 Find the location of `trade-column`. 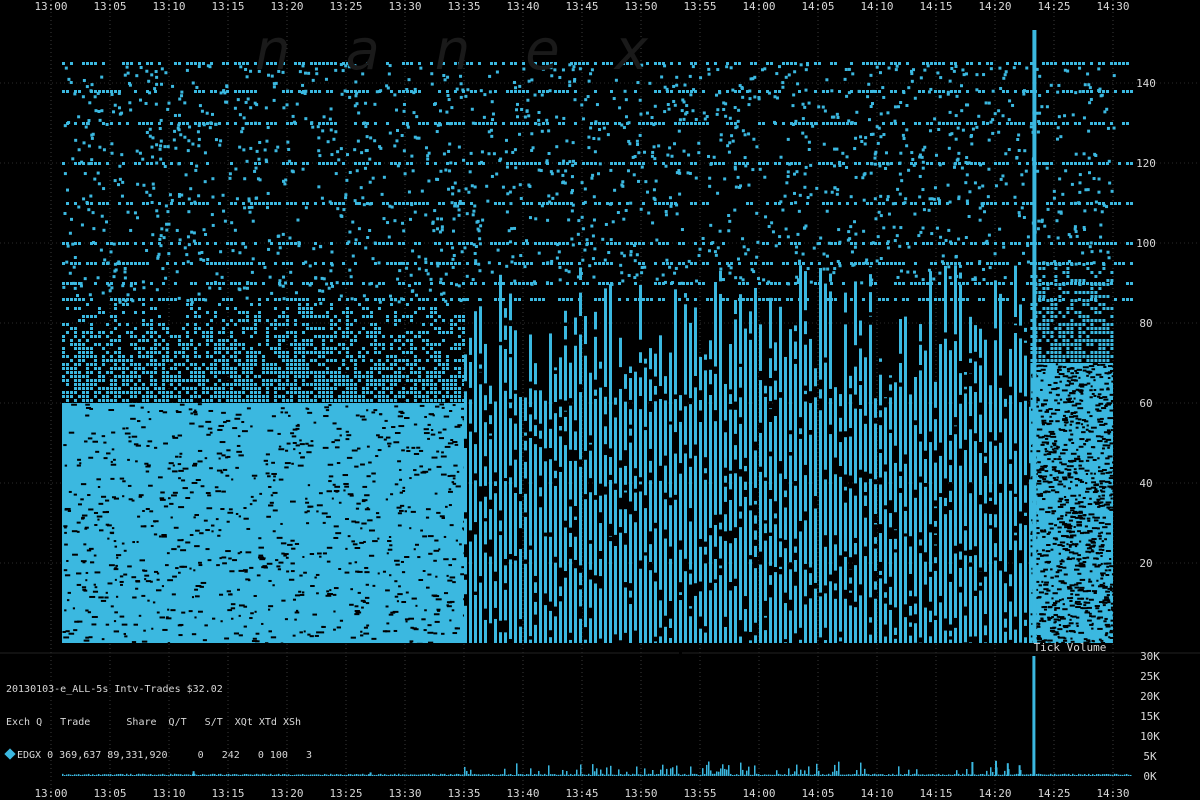

trade-column is located at coordinates (505, 475).